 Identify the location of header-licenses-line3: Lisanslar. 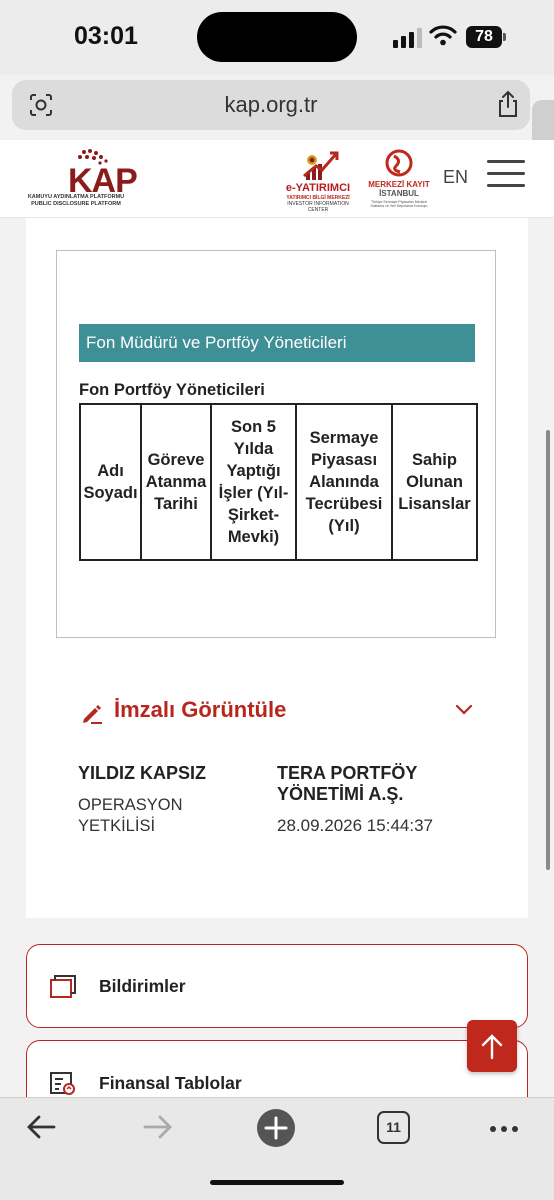
(434, 504).